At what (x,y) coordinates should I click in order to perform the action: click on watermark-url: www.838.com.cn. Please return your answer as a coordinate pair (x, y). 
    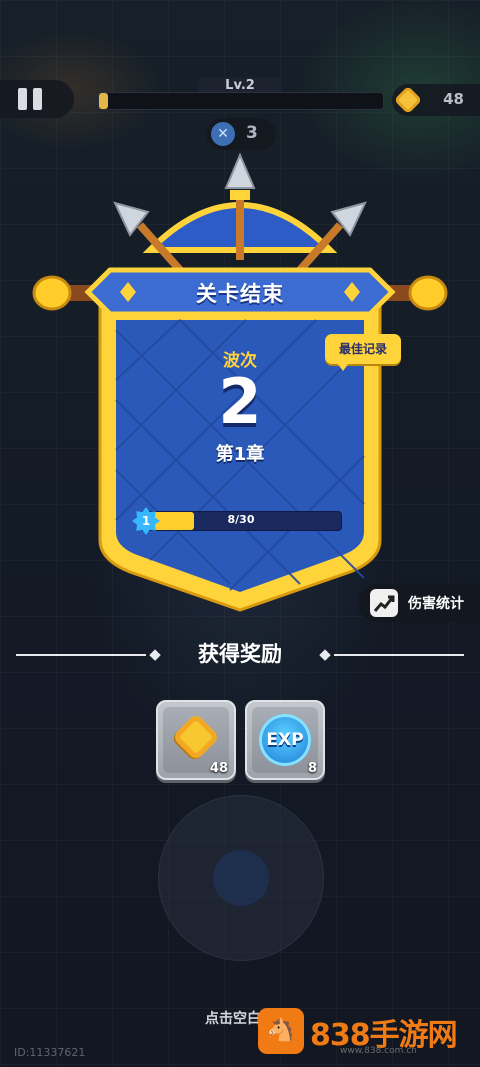
    Looking at the image, I should click on (378, 1051).